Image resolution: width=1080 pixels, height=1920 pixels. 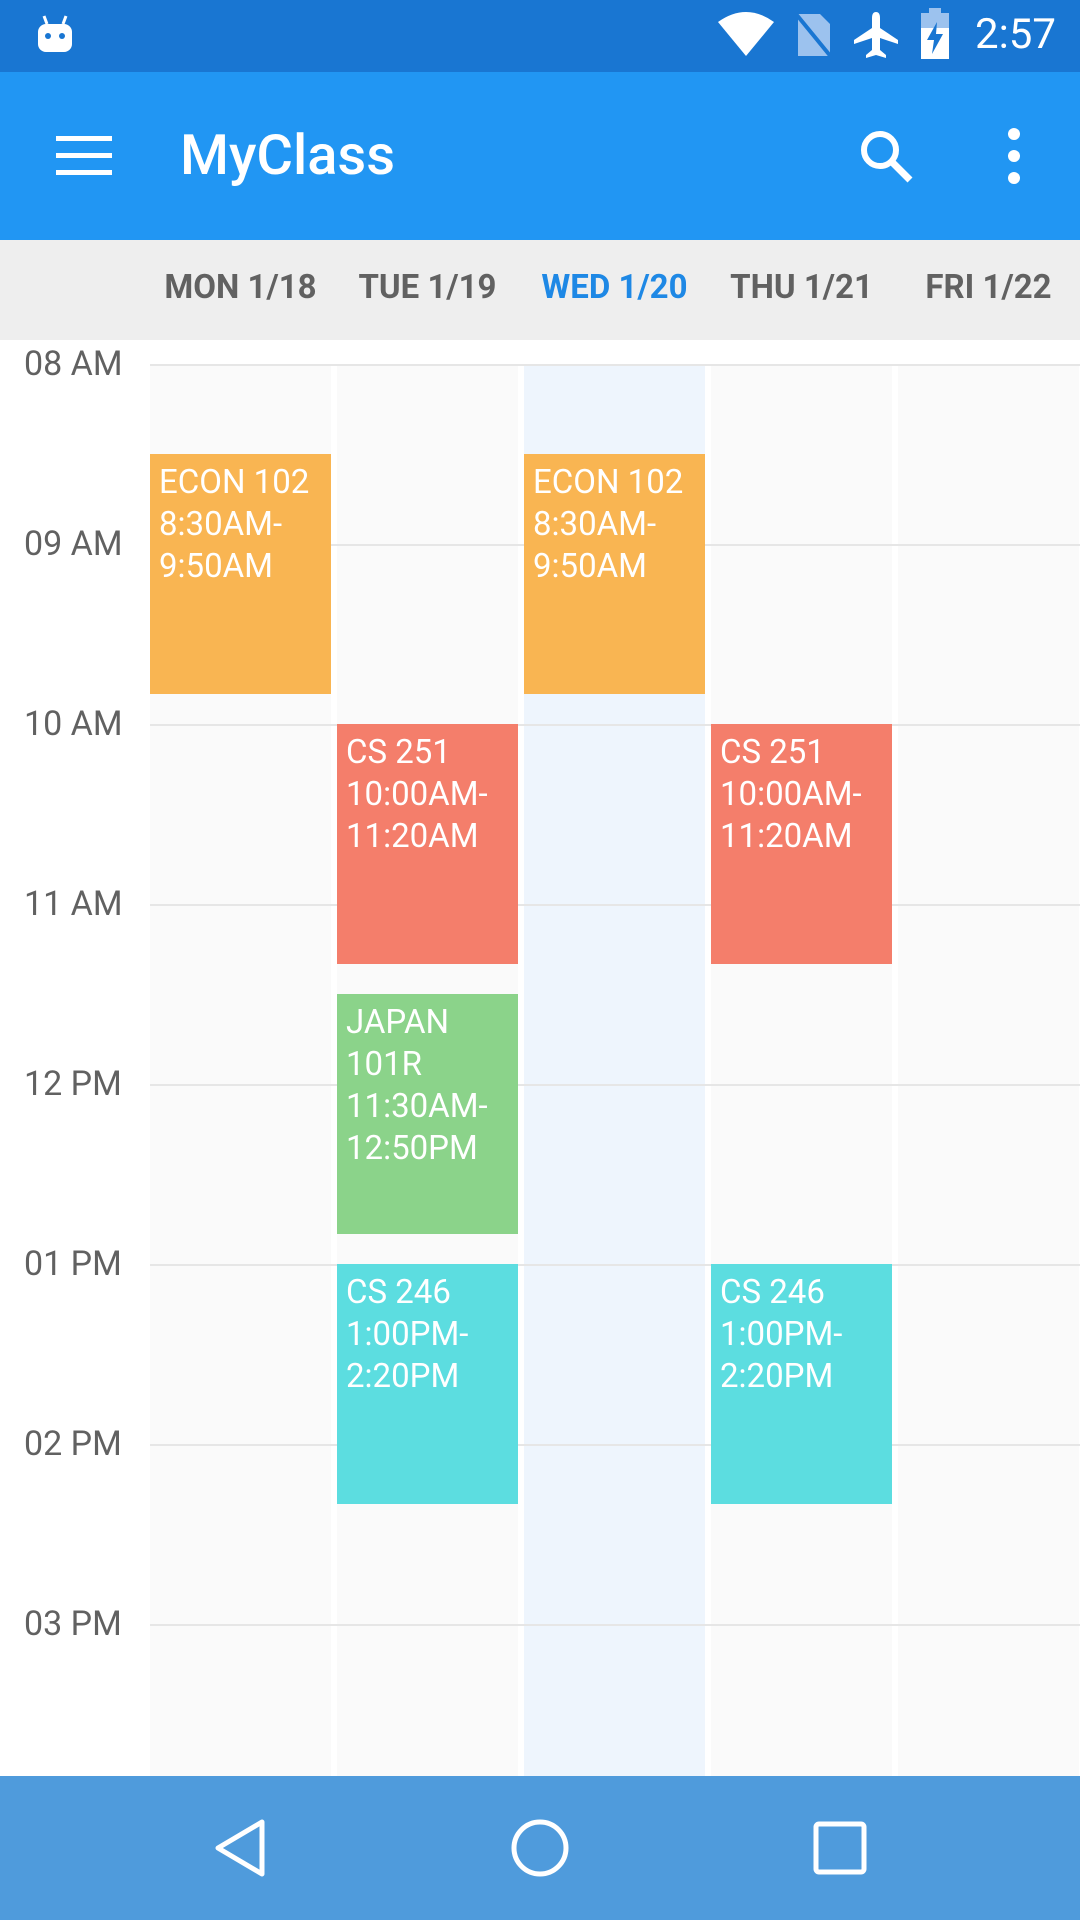 I want to click on back-button, so click(x=240, y=1848).